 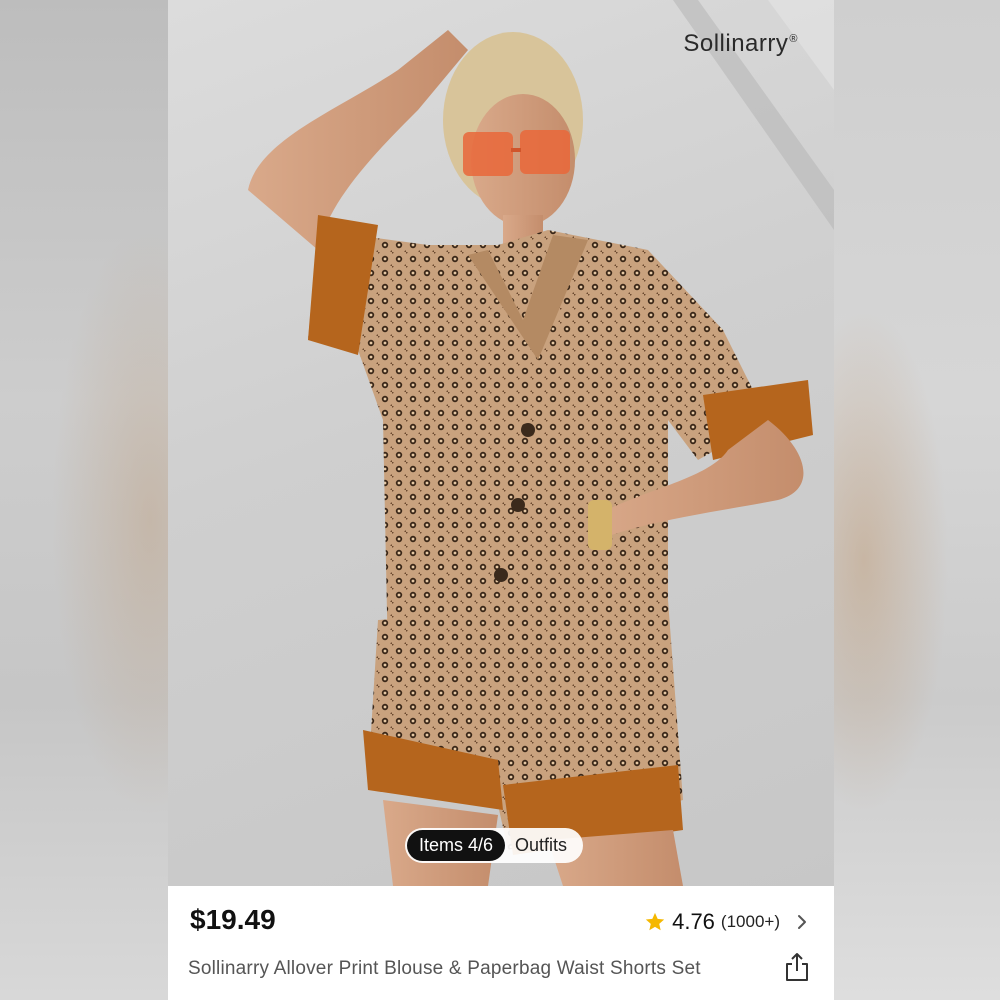 What do you see at coordinates (233, 919) in the screenshot?
I see `product-price: $19.49` at bounding box center [233, 919].